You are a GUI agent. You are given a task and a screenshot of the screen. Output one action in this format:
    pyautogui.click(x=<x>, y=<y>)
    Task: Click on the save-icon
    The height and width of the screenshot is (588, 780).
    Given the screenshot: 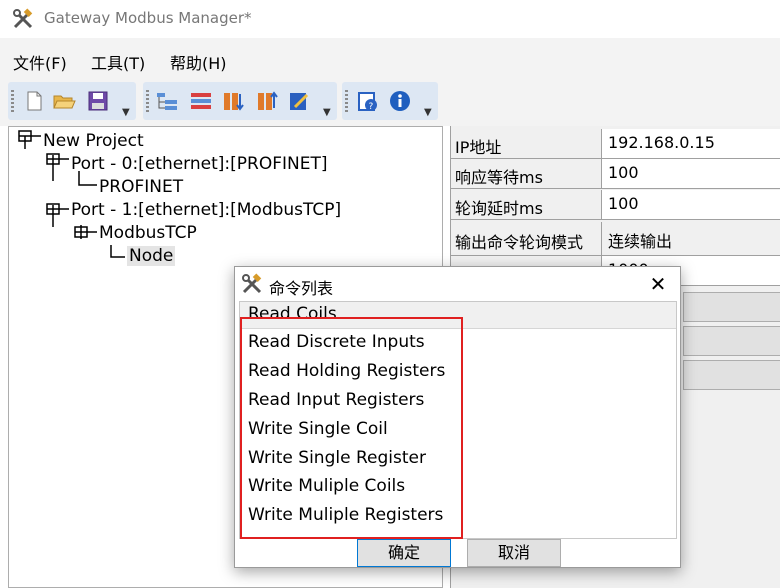 What is the action you would take?
    pyautogui.click(x=98, y=101)
    